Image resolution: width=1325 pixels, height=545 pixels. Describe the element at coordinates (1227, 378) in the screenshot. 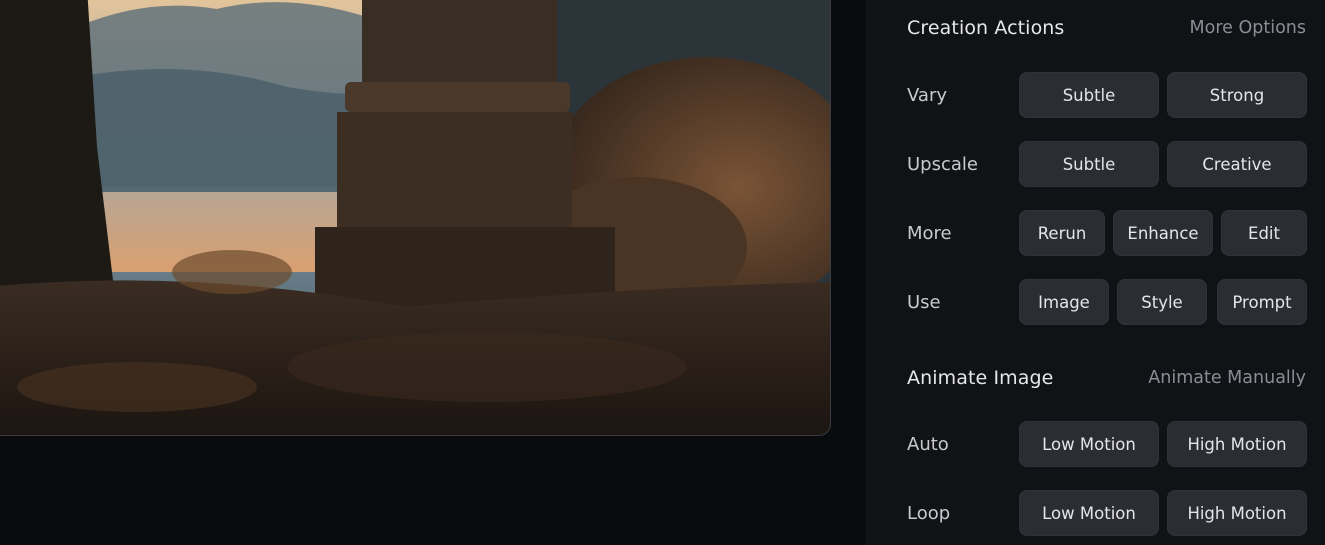

I see `animate-manually-link: Animate Manually` at that location.